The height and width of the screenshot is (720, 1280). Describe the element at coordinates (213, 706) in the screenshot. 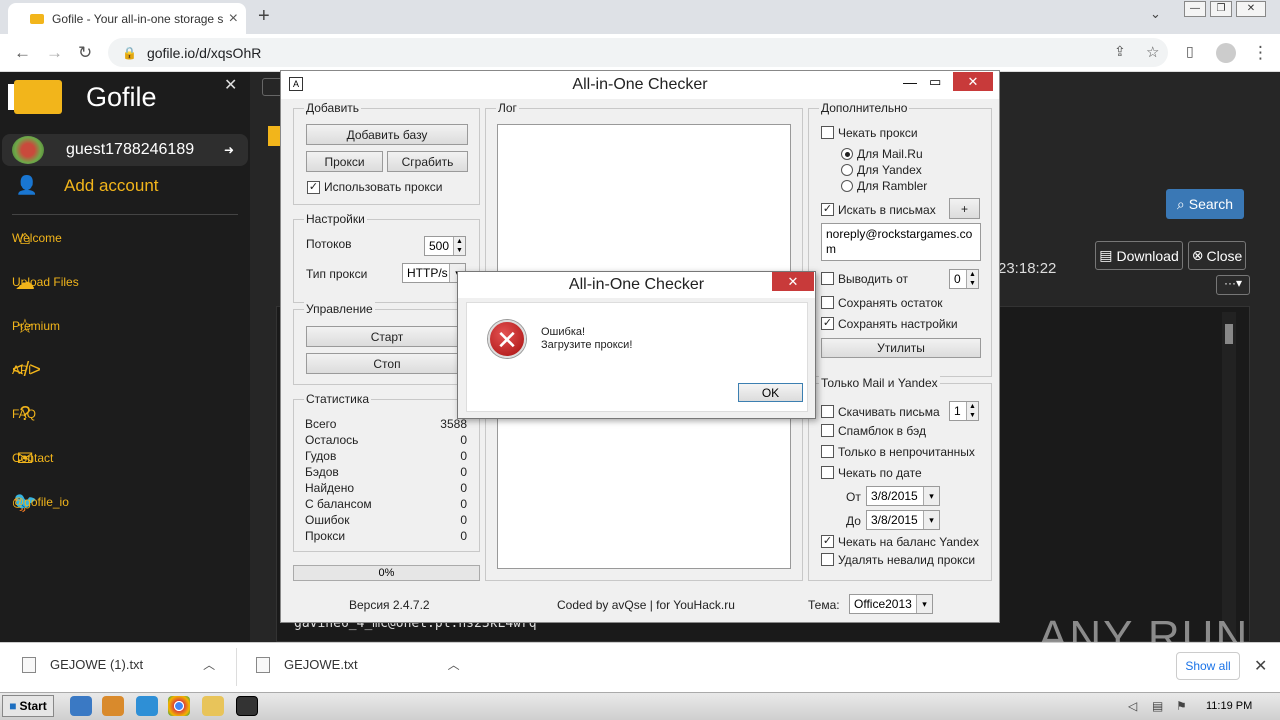

I see `explorer-icon` at that location.